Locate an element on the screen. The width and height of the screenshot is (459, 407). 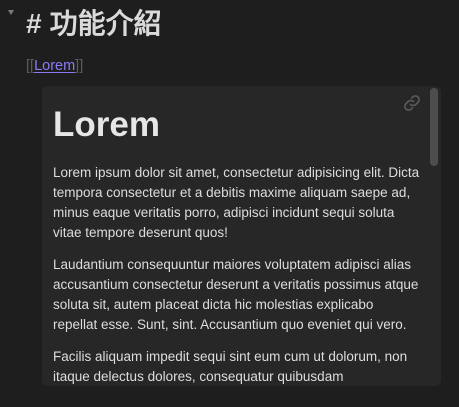
link-icon is located at coordinates (412, 103).